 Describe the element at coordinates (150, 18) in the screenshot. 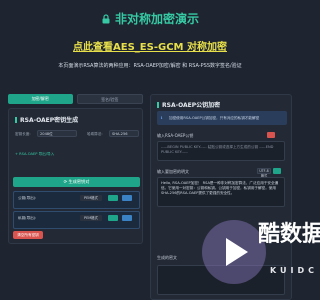

I see `page-title: 非对称加密演示` at that location.